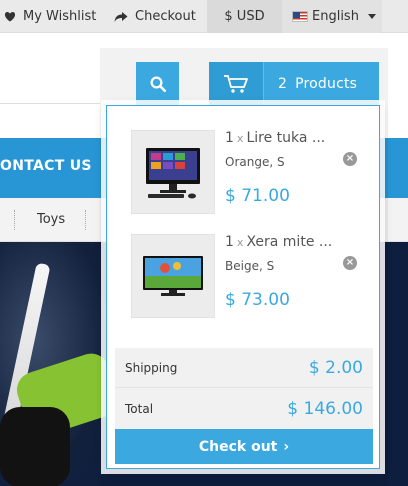  I want to click on cart-button: 2 Products, so click(294, 83).